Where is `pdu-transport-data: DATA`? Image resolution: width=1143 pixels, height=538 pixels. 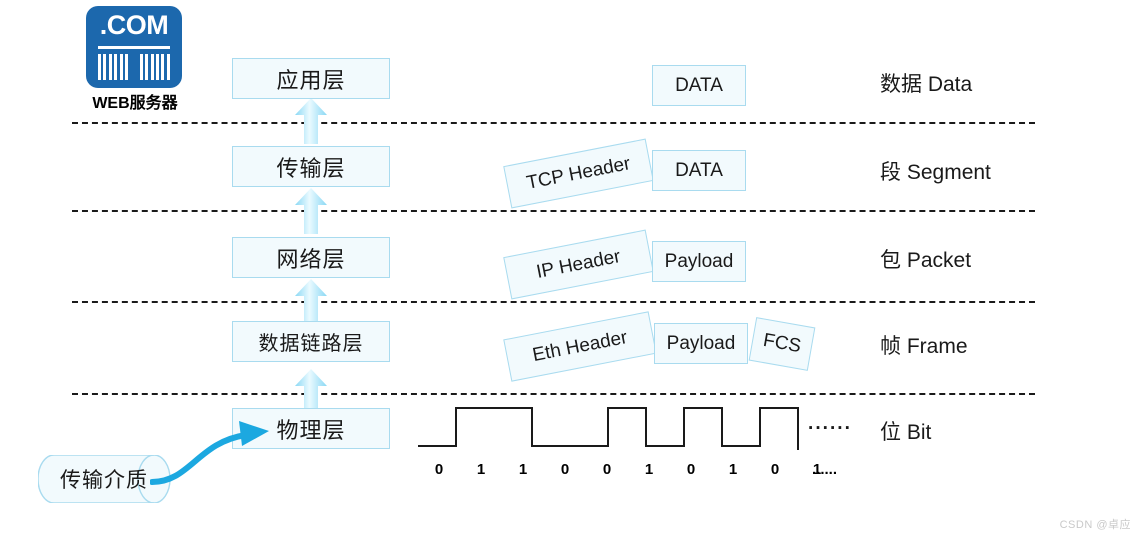 pdu-transport-data: DATA is located at coordinates (699, 170).